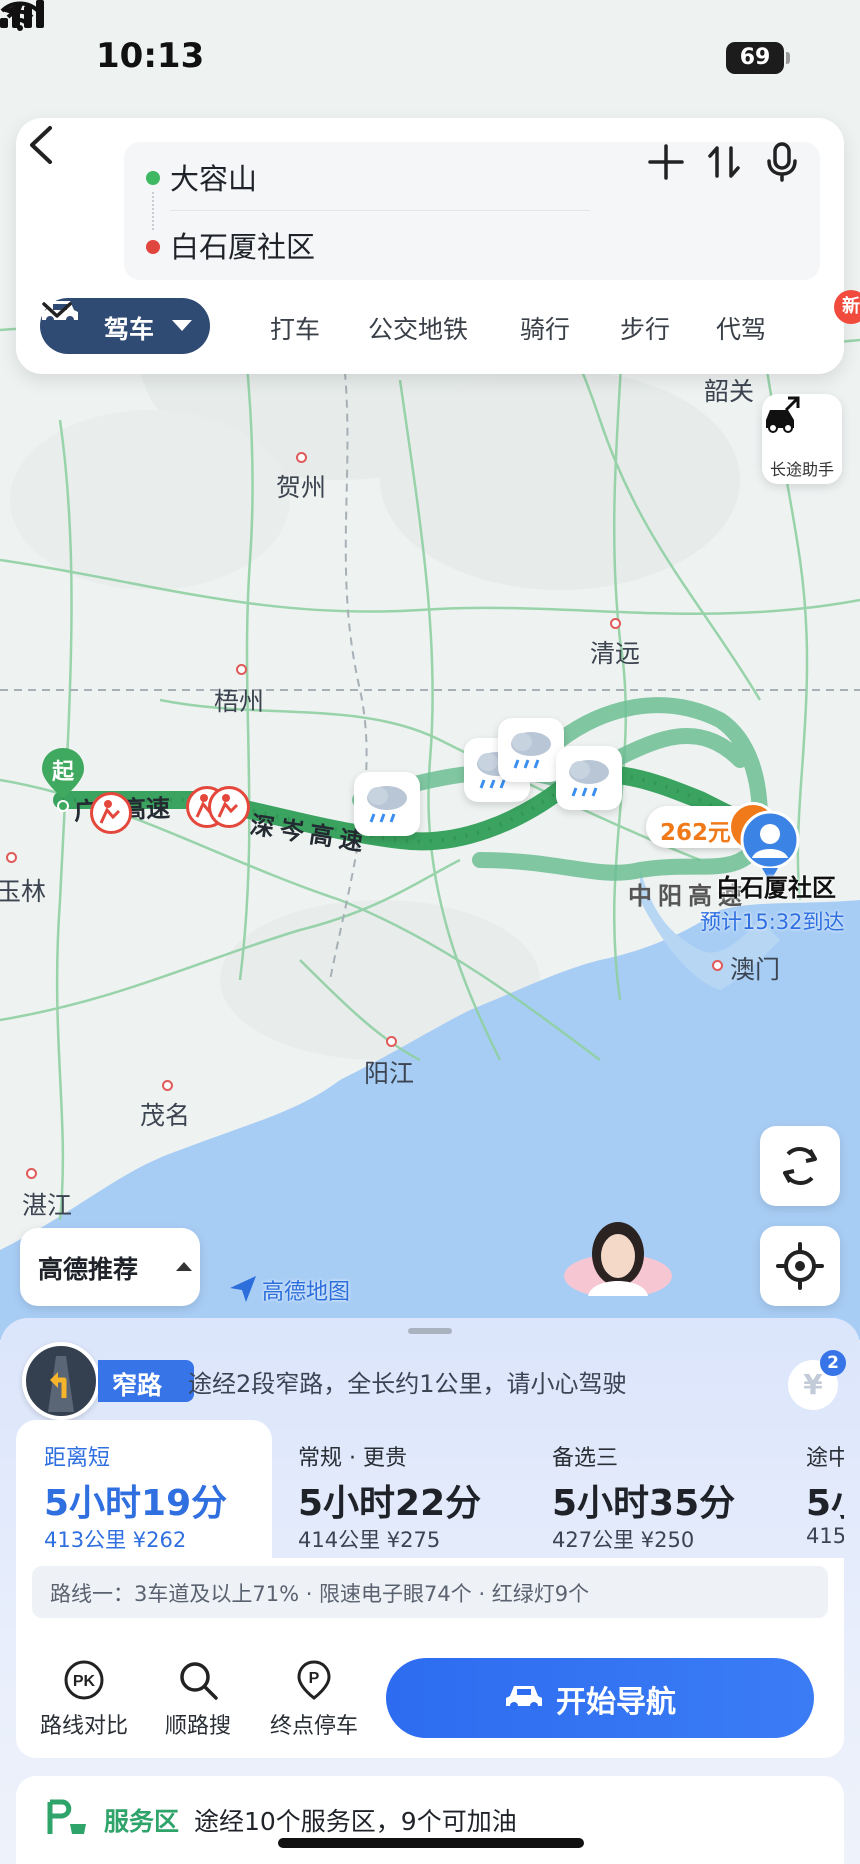 The image size is (860, 1864). Describe the element at coordinates (150, 56) in the screenshot. I see `status-time: 10:13` at that location.